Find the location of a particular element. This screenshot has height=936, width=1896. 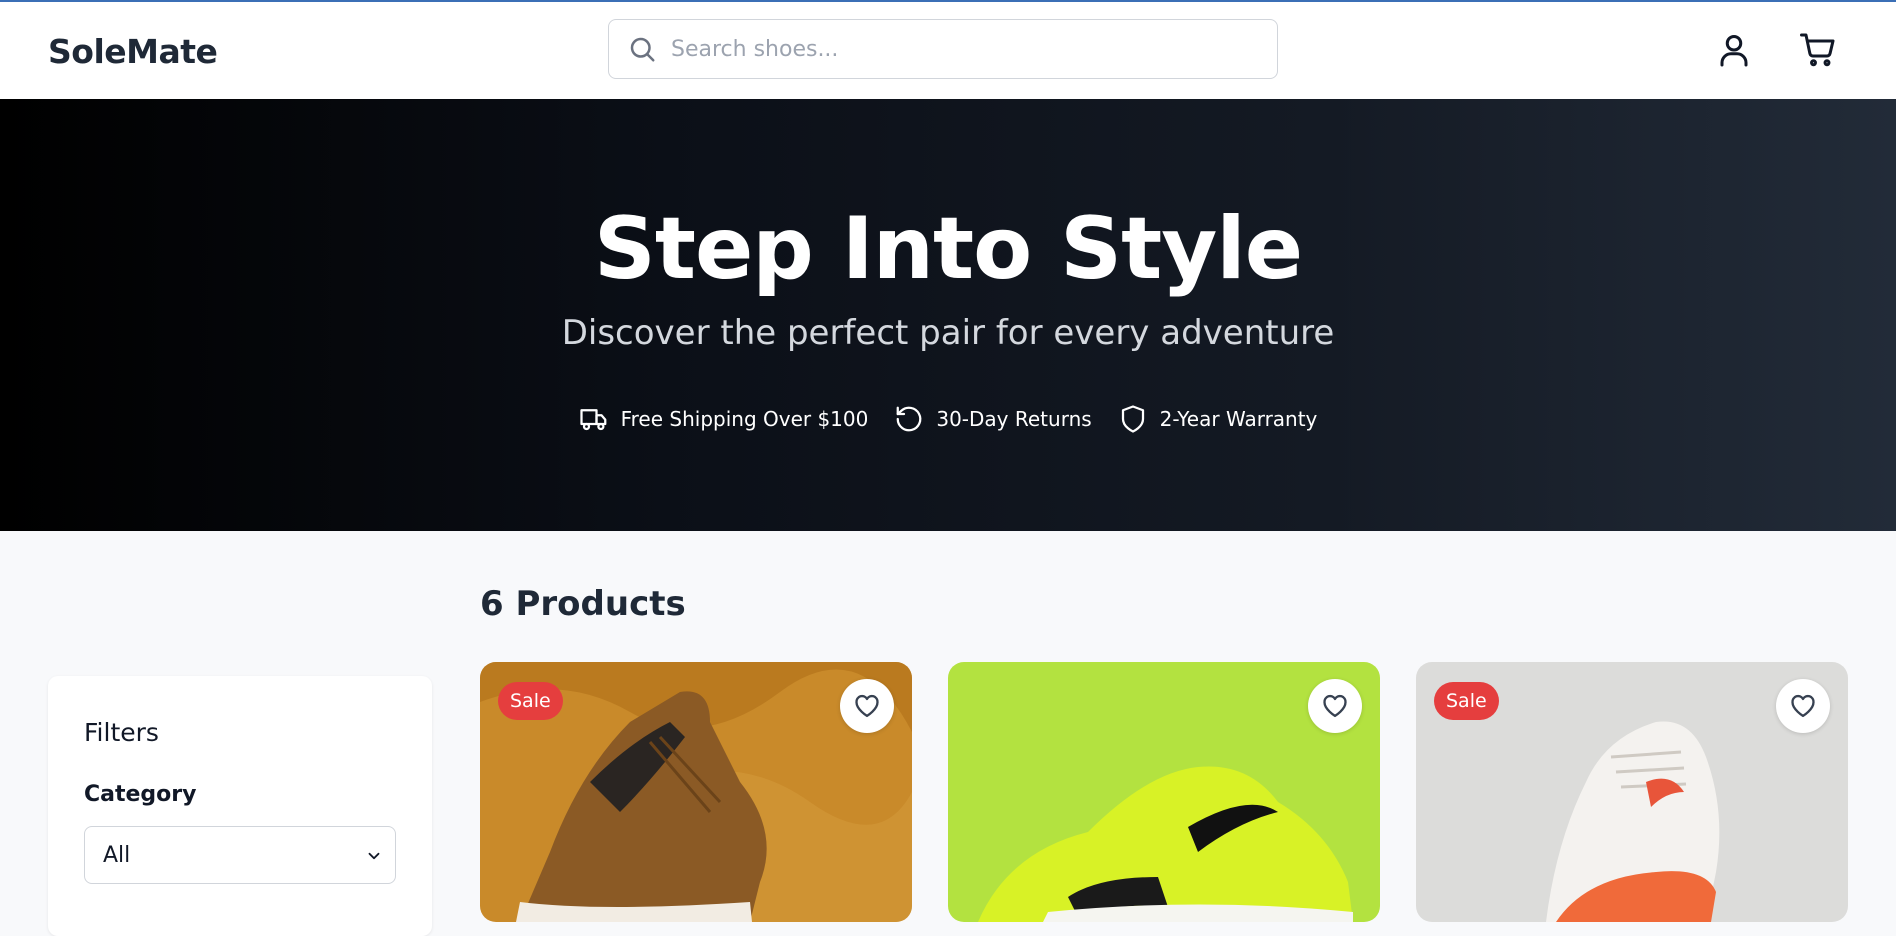

product-card is located at coordinates (1164, 792).